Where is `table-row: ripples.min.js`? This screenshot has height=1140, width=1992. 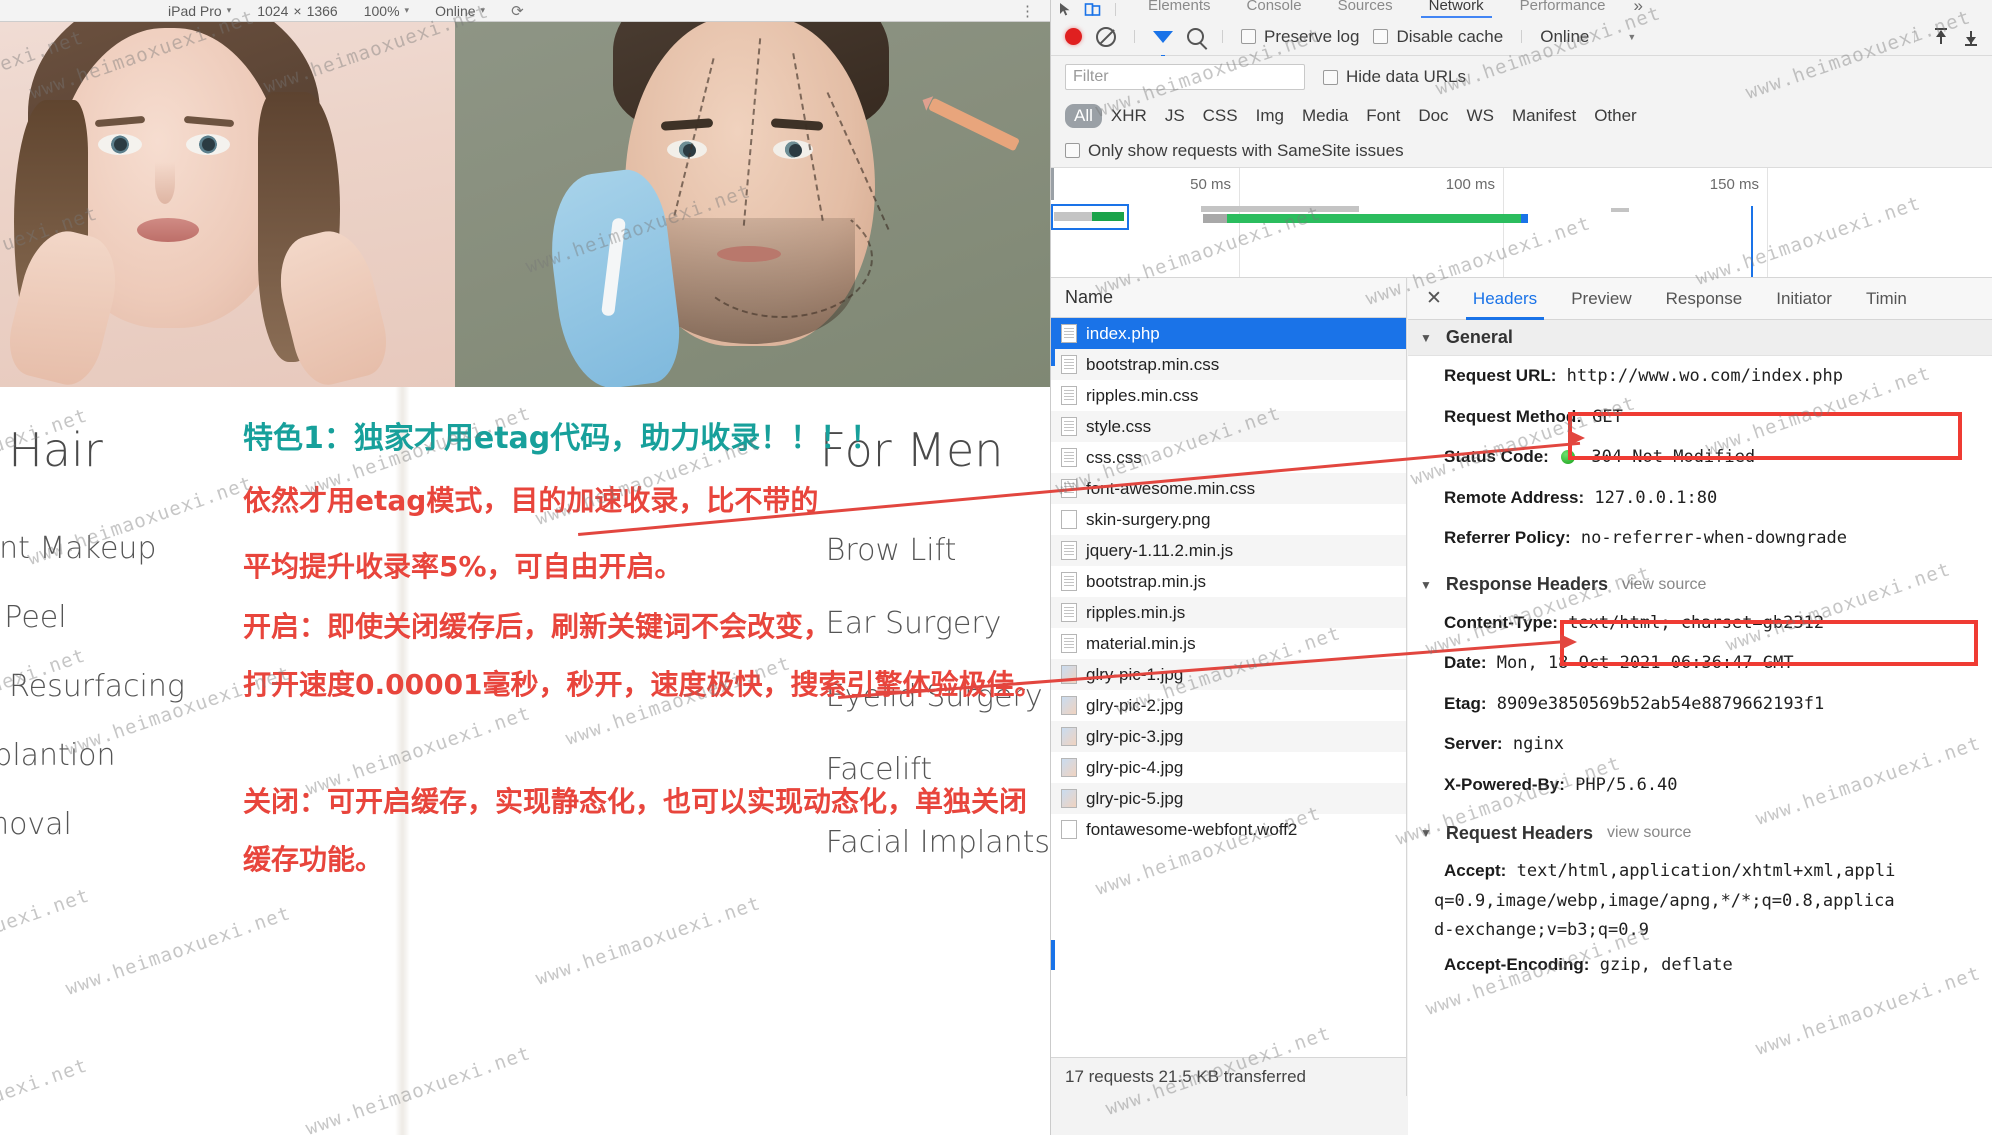 table-row: ripples.min.js is located at coordinates (1228, 612).